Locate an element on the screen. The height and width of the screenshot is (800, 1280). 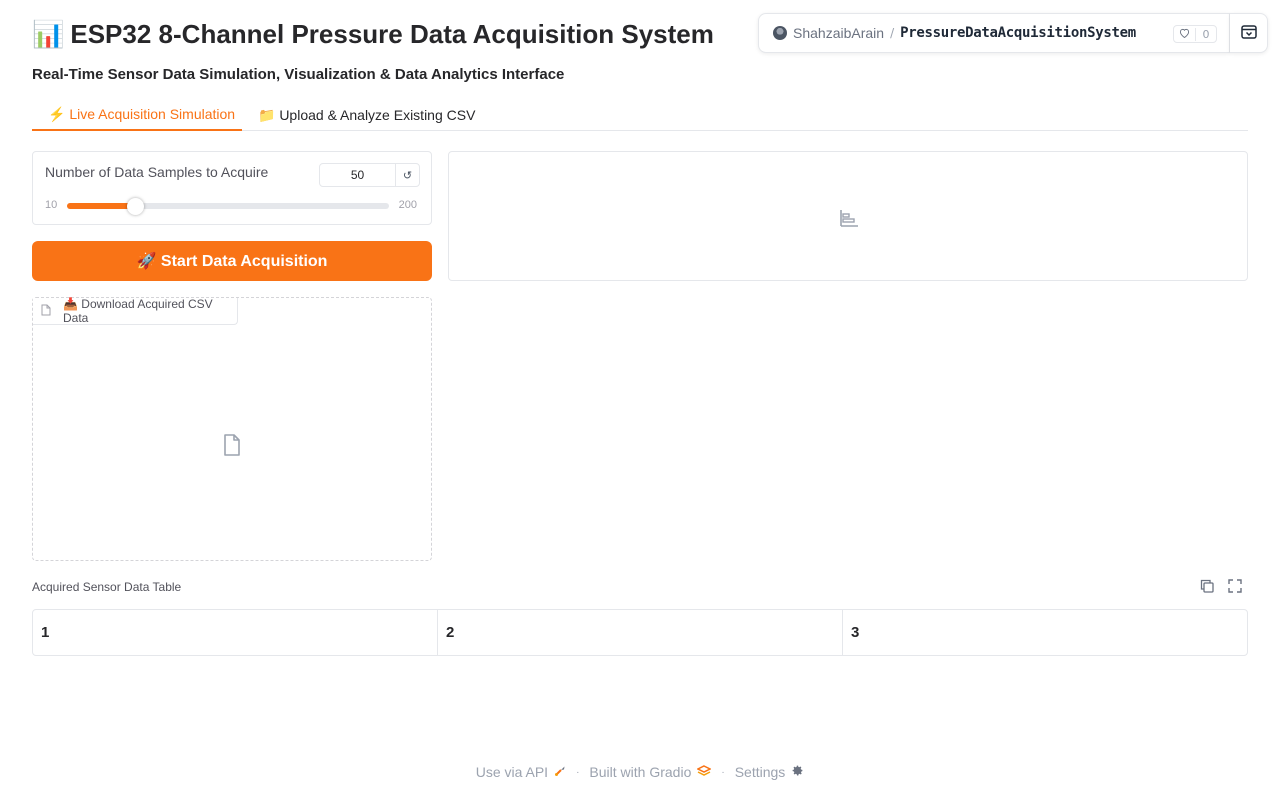
space-owner-link: ShahzaibArain is located at coordinates (838, 33).